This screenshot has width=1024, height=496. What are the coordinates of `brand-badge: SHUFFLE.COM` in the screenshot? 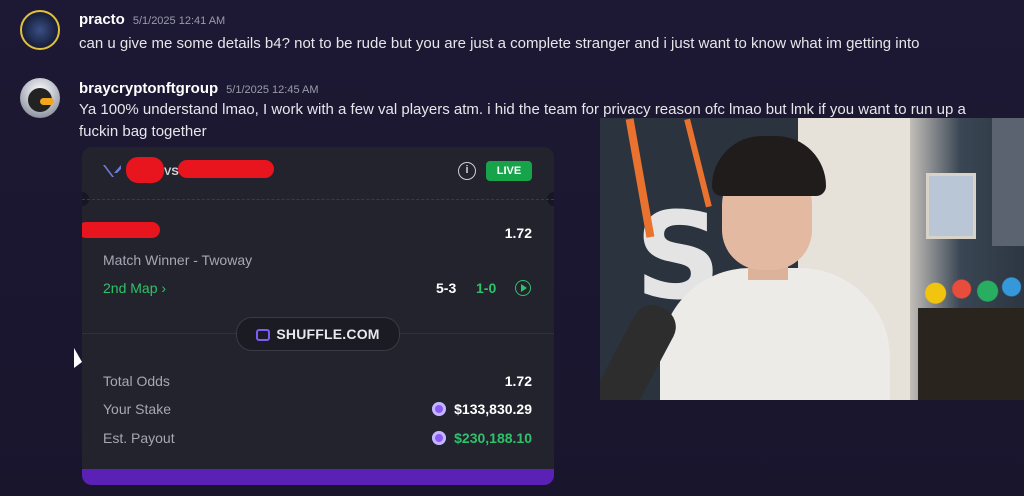 It's located at (318, 334).